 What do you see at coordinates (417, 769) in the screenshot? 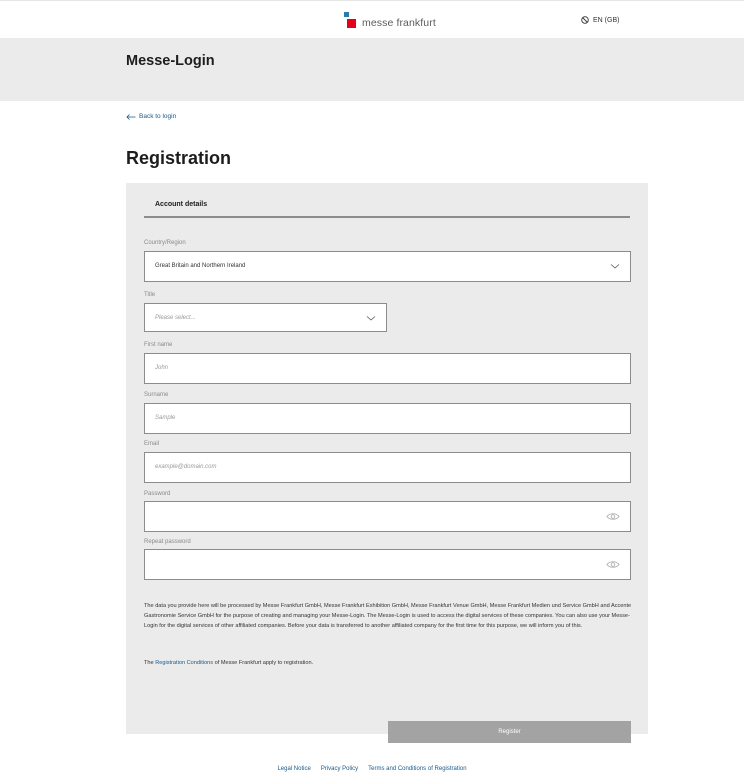
I see `terms-link: Terms and Conditions of Registration` at bounding box center [417, 769].